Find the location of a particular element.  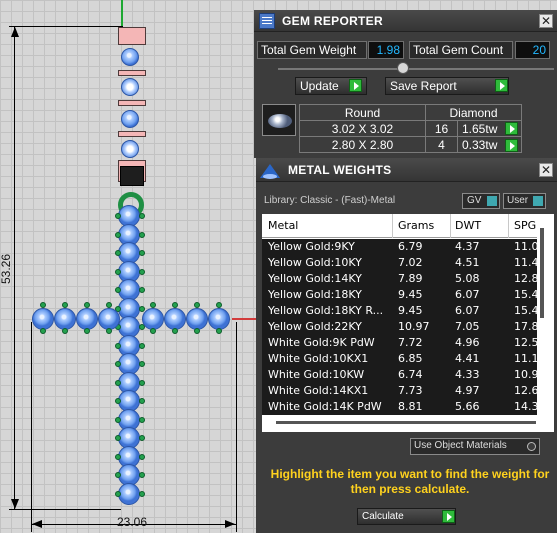

gem-count: 16 is located at coordinates (441, 128).